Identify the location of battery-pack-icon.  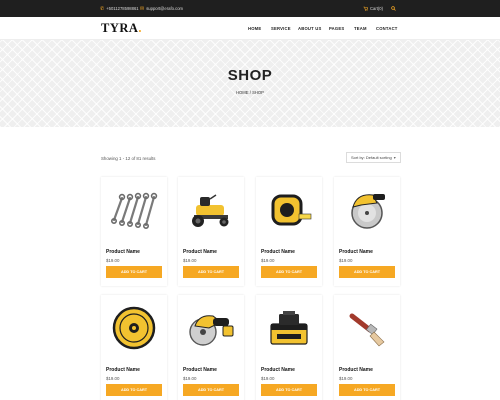
(289, 328).